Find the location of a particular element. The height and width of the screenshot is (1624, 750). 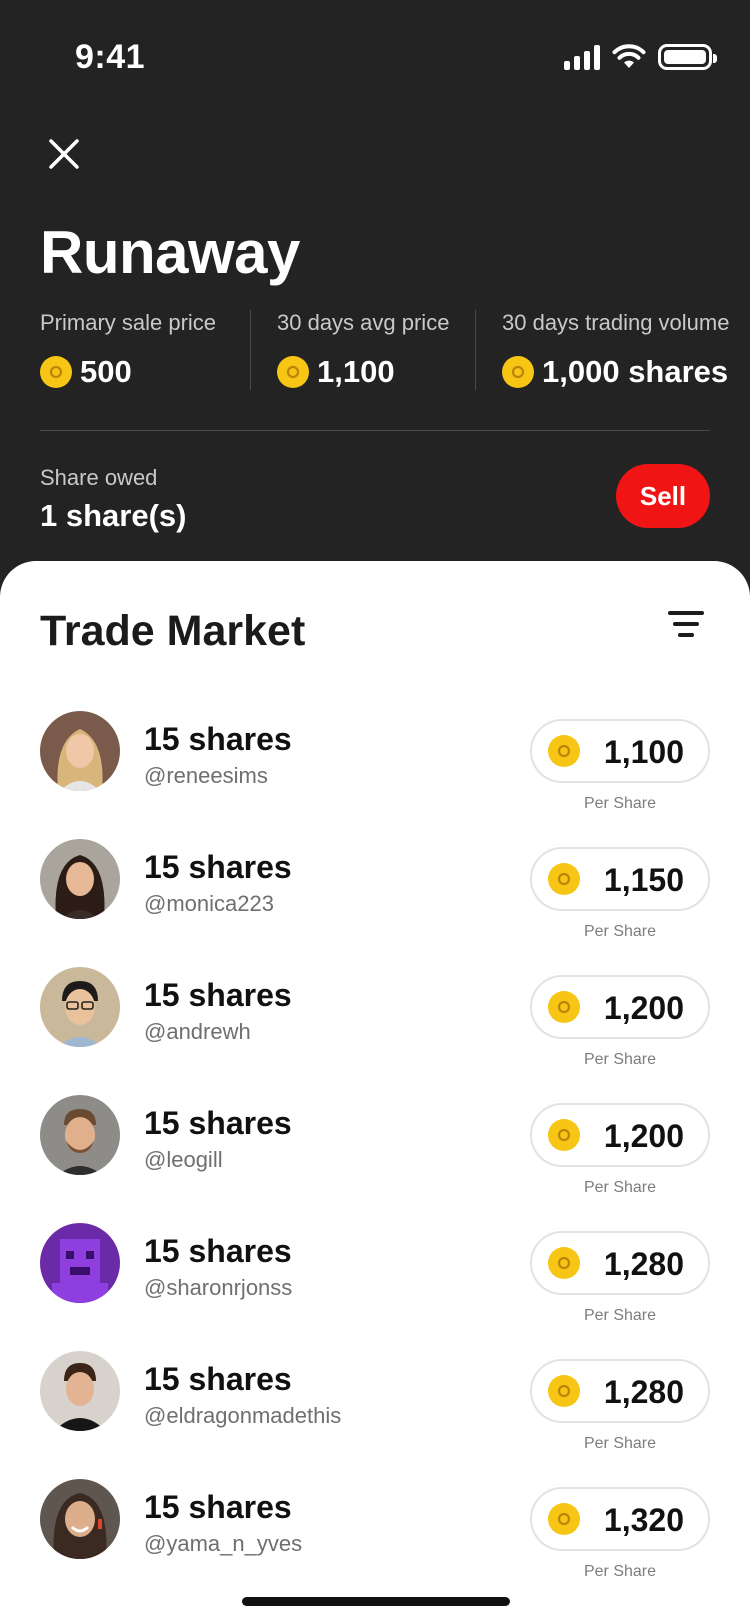

close-icon is located at coordinates (64, 154).